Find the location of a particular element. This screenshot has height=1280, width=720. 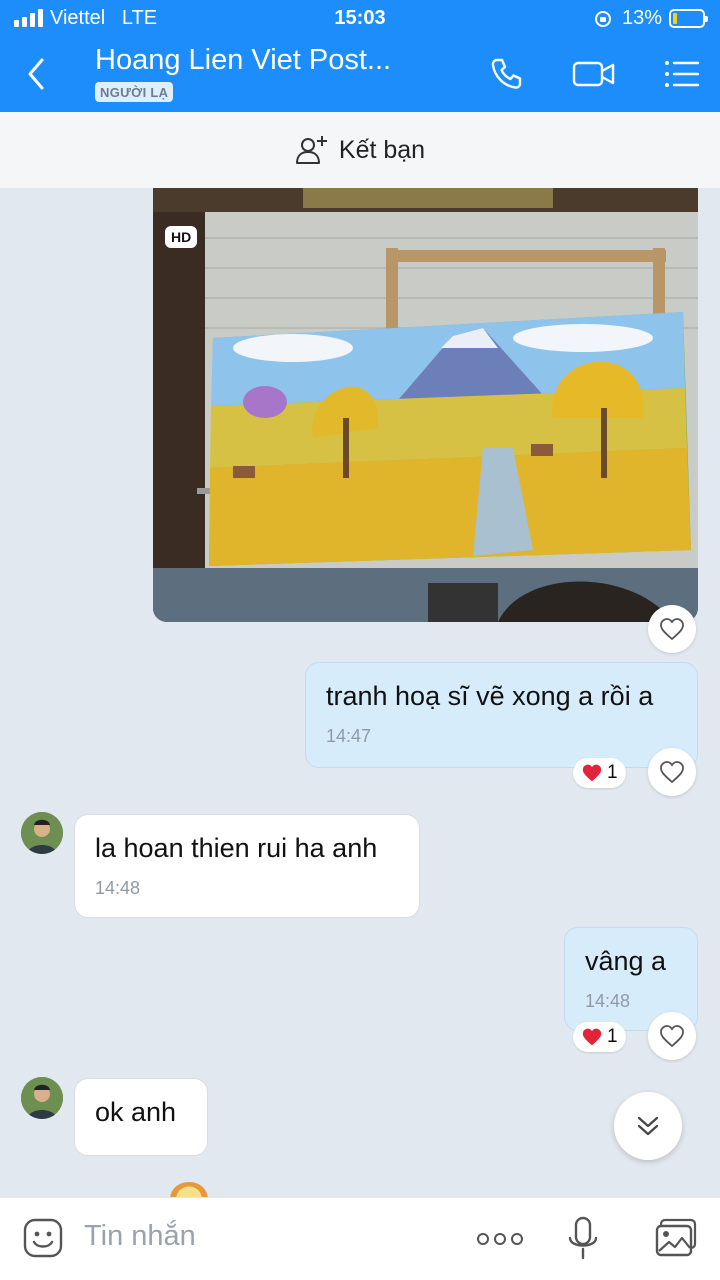

stranger-tag: NGƯỜI LẠ is located at coordinates (134, 92).